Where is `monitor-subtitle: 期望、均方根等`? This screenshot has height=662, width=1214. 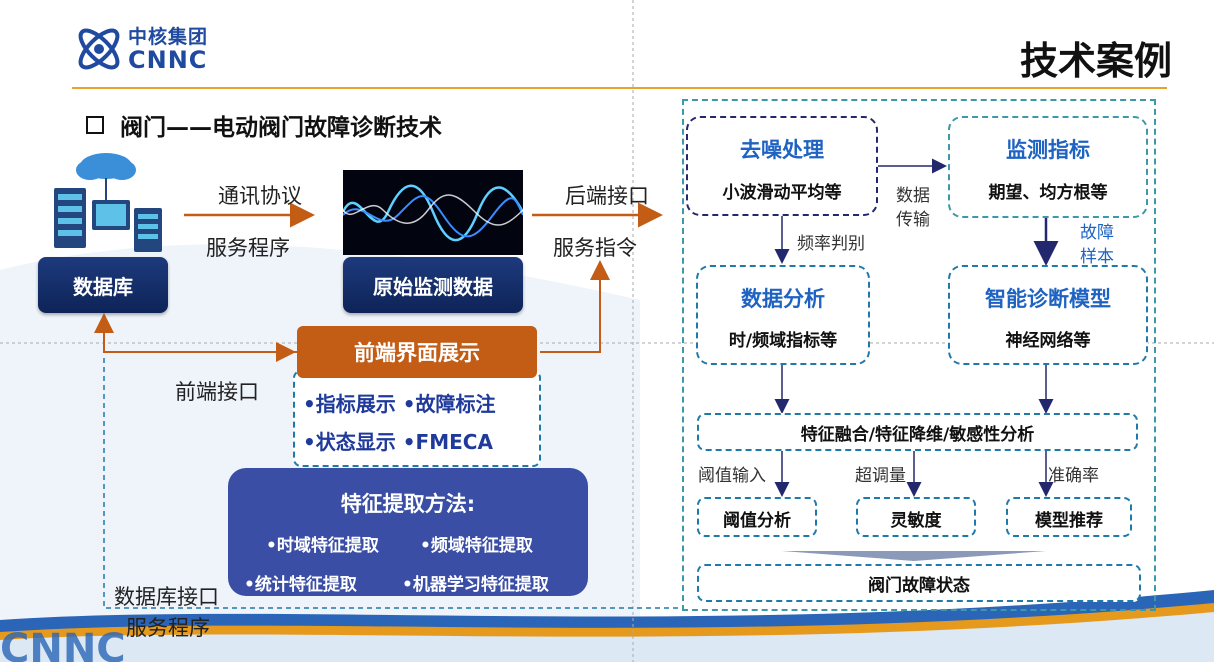
monitor-subtitle: 期望、均方根等 is located at coordinates (1048, 193).